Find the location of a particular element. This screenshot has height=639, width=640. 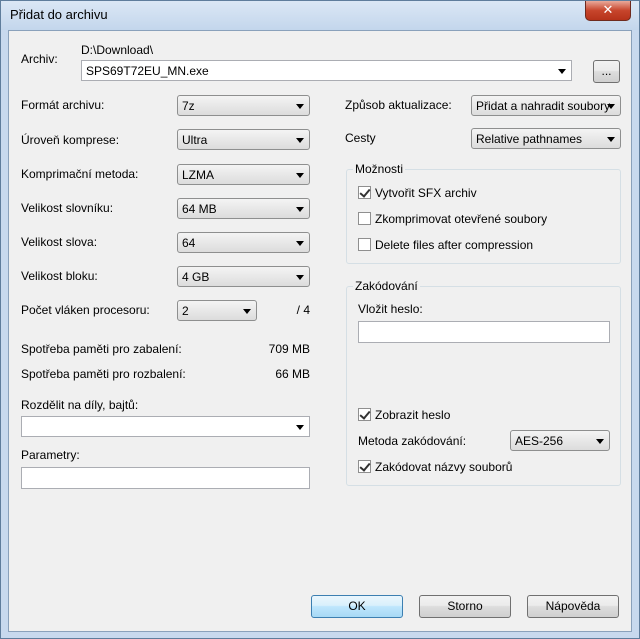

update-mode-value: Přidat a nahradit soubory is located at coordinates (543, 106).